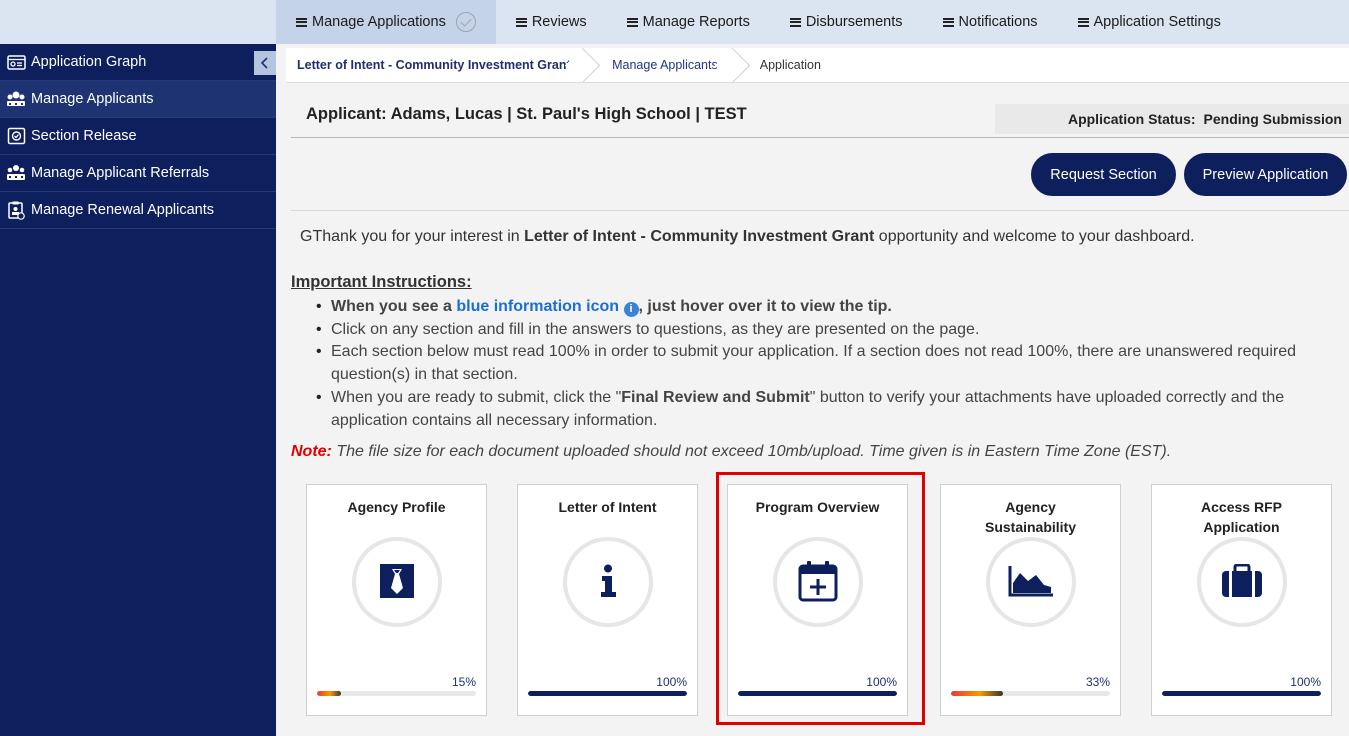  Describe the element at coordinates (854, 22) in the screenshot. I see `nav-label: Disbursements` at that location.